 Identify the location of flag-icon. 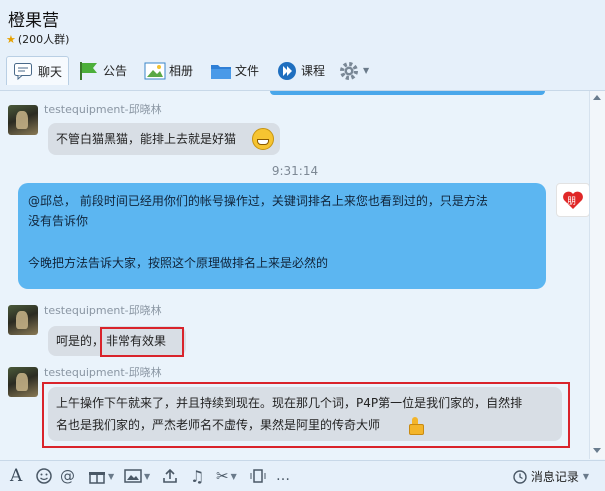
(88, 70).